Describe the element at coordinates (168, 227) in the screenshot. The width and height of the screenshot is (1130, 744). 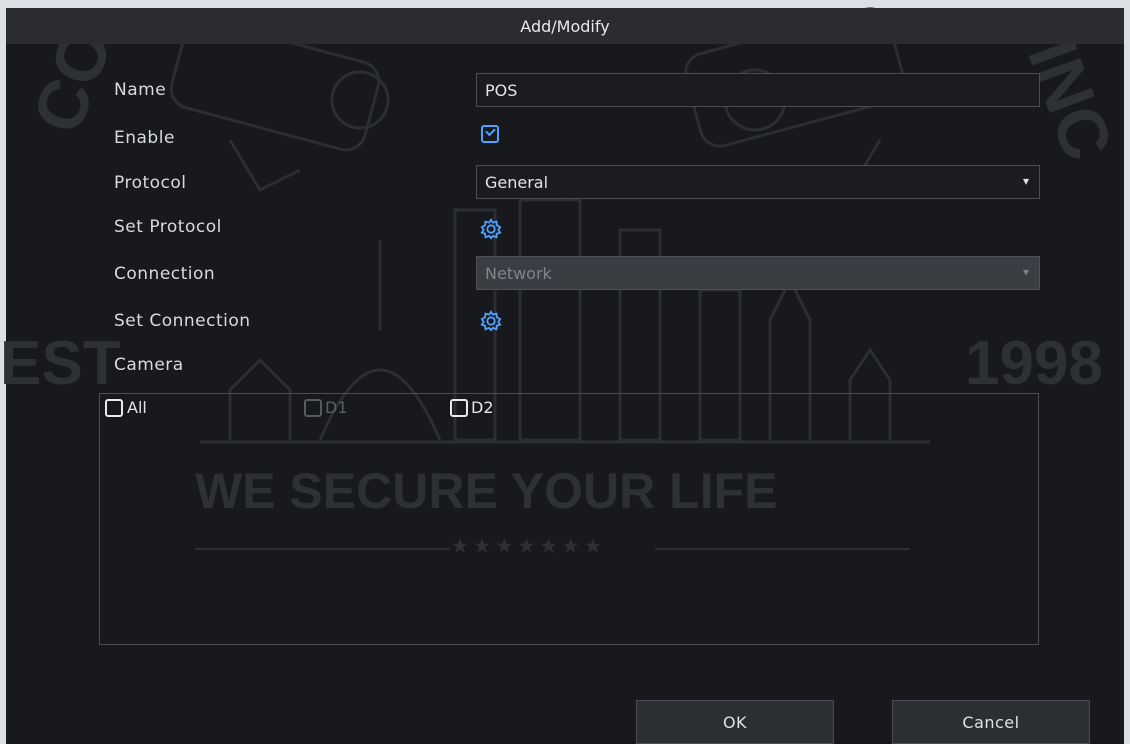
I see `set-protocol-label: Set Protocol` at that location.